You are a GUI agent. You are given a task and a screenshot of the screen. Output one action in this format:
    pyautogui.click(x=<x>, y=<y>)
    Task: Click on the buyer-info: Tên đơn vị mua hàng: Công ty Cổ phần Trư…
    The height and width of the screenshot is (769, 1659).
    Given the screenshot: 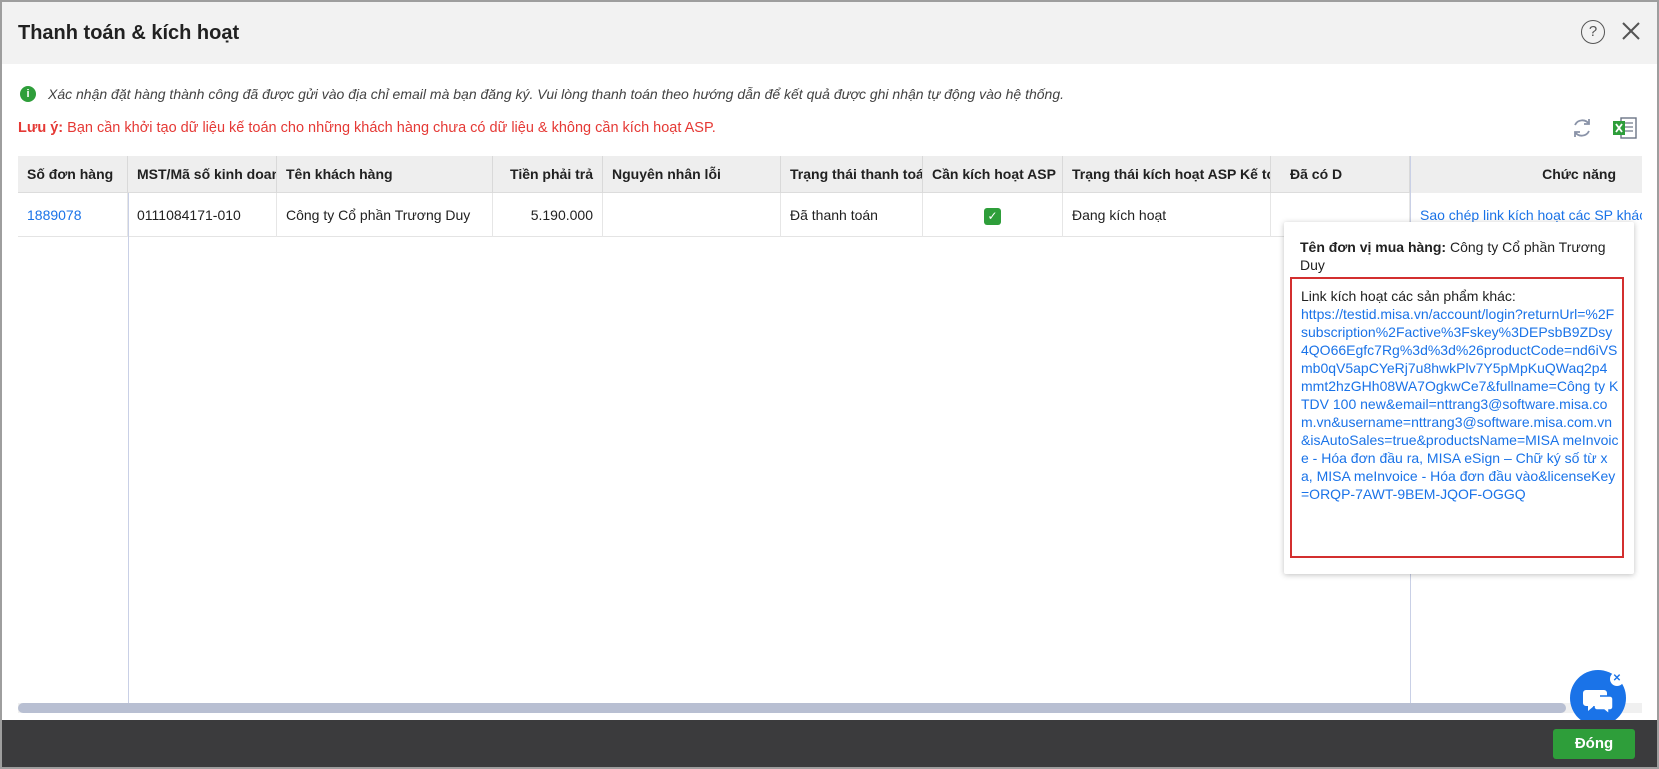 What is the action you would take?
    pyautogui.click(x=1460, y=256)
    